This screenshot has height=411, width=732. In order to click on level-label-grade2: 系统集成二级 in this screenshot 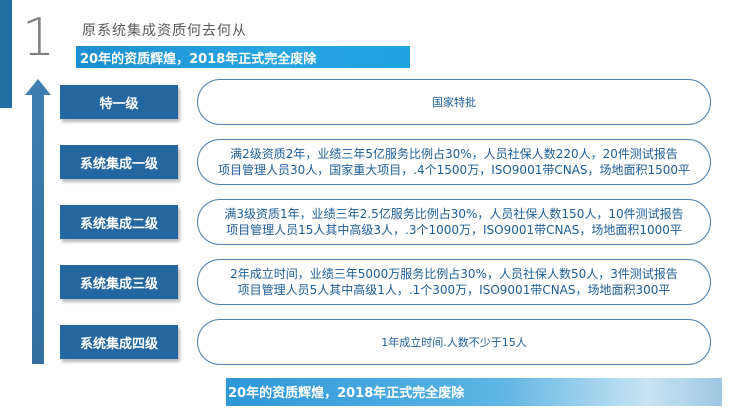, I will do `click(119, 222)`.